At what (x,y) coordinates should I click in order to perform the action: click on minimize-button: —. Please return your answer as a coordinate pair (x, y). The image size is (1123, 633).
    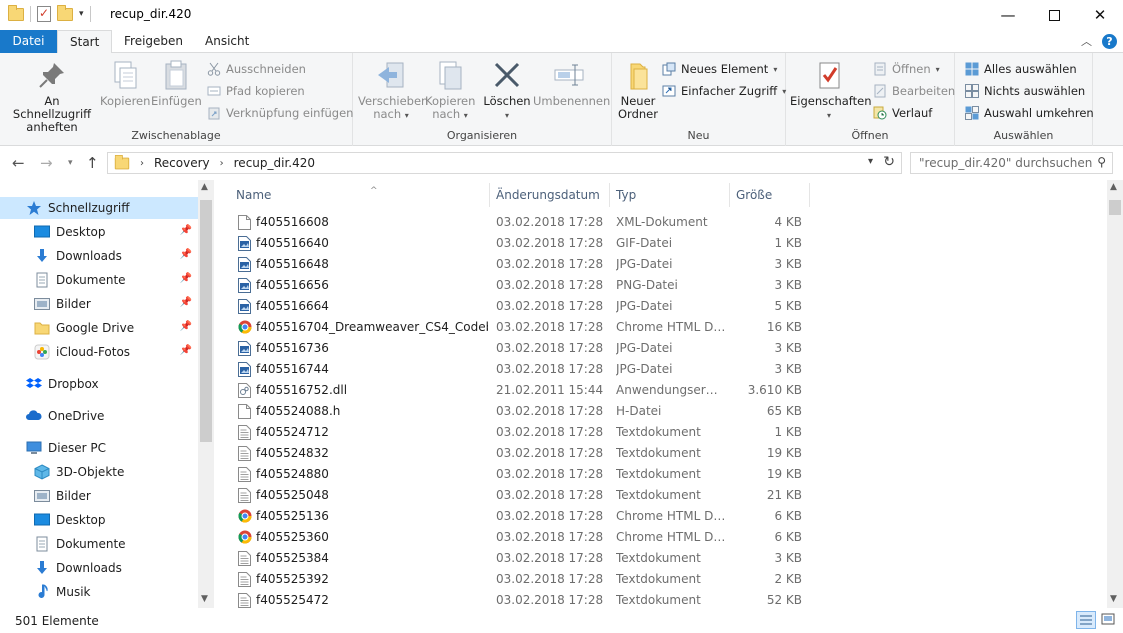
    Looking at the image, I should click on (1008, 15).